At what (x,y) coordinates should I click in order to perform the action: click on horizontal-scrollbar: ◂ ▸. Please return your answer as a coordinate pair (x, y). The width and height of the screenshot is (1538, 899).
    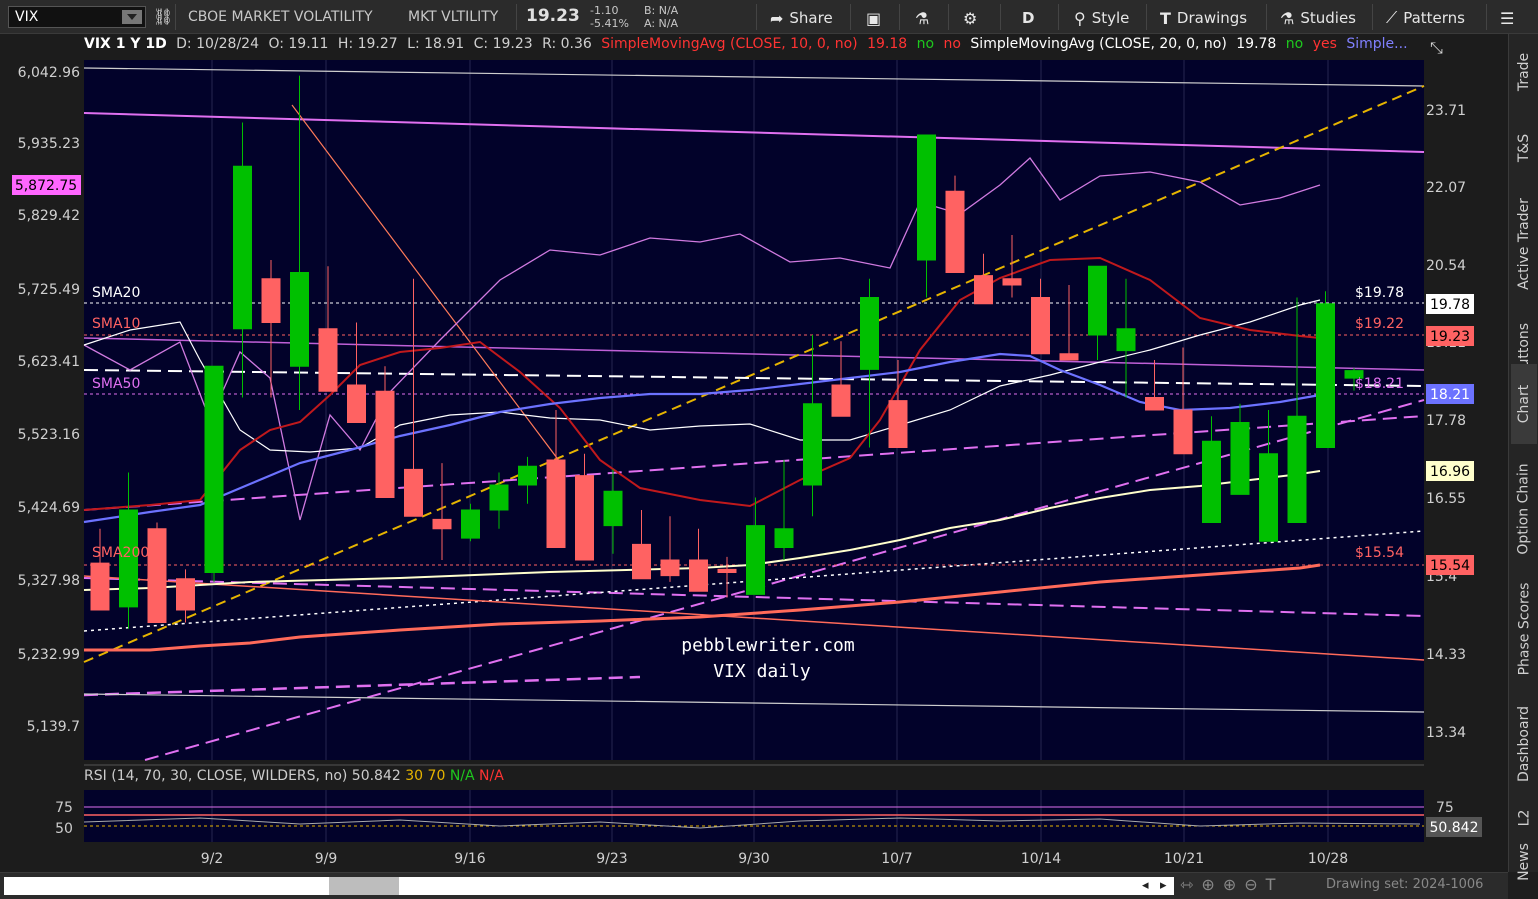
    Looking at the image, I should click on (589, 886).